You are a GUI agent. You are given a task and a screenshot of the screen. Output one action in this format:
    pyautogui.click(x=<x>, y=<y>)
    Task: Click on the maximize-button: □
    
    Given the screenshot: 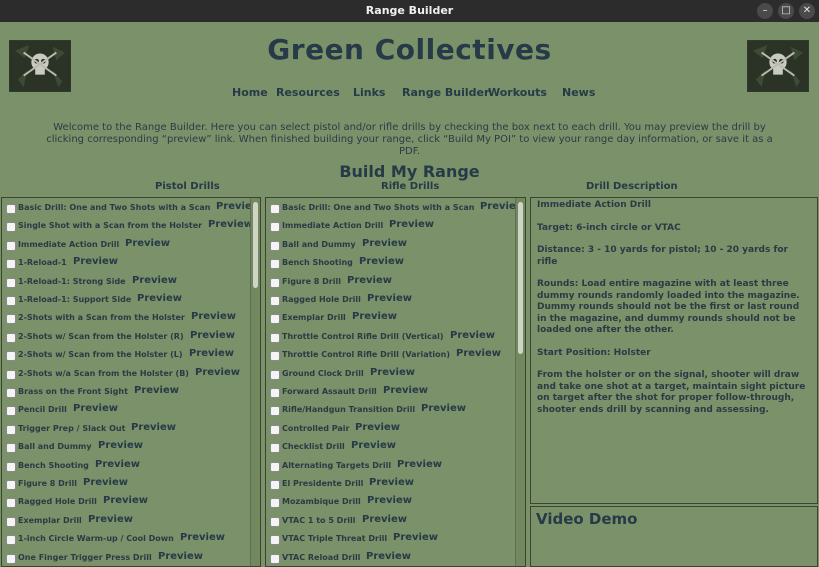 What is the action you would take?
    pyautogui.click(x=786, y=11)
    